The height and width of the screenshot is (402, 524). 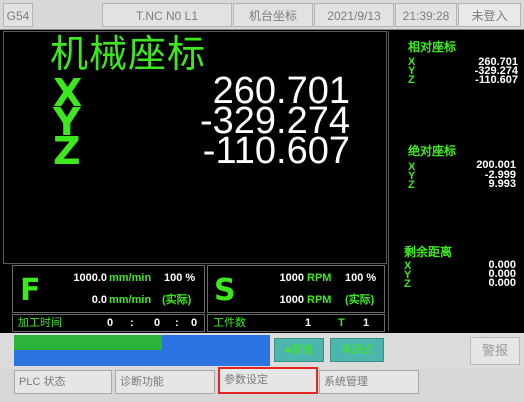 What do you see at coordinates (411, 80) in the screenshot?
I see `relative-z-label: Z` at bounding box center [411, 80].